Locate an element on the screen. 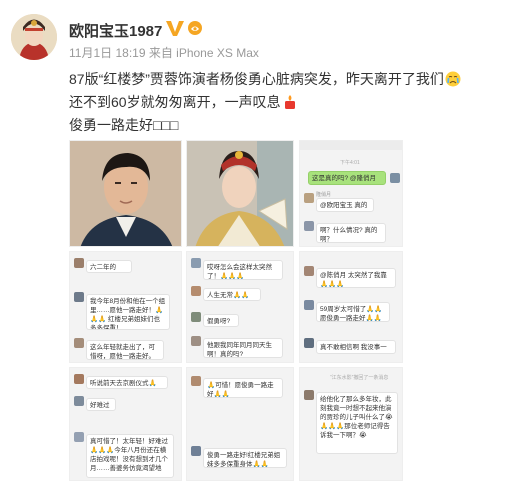  post-line-3: 俊勇一路走好□□□ is located at coordinates (124, 125).